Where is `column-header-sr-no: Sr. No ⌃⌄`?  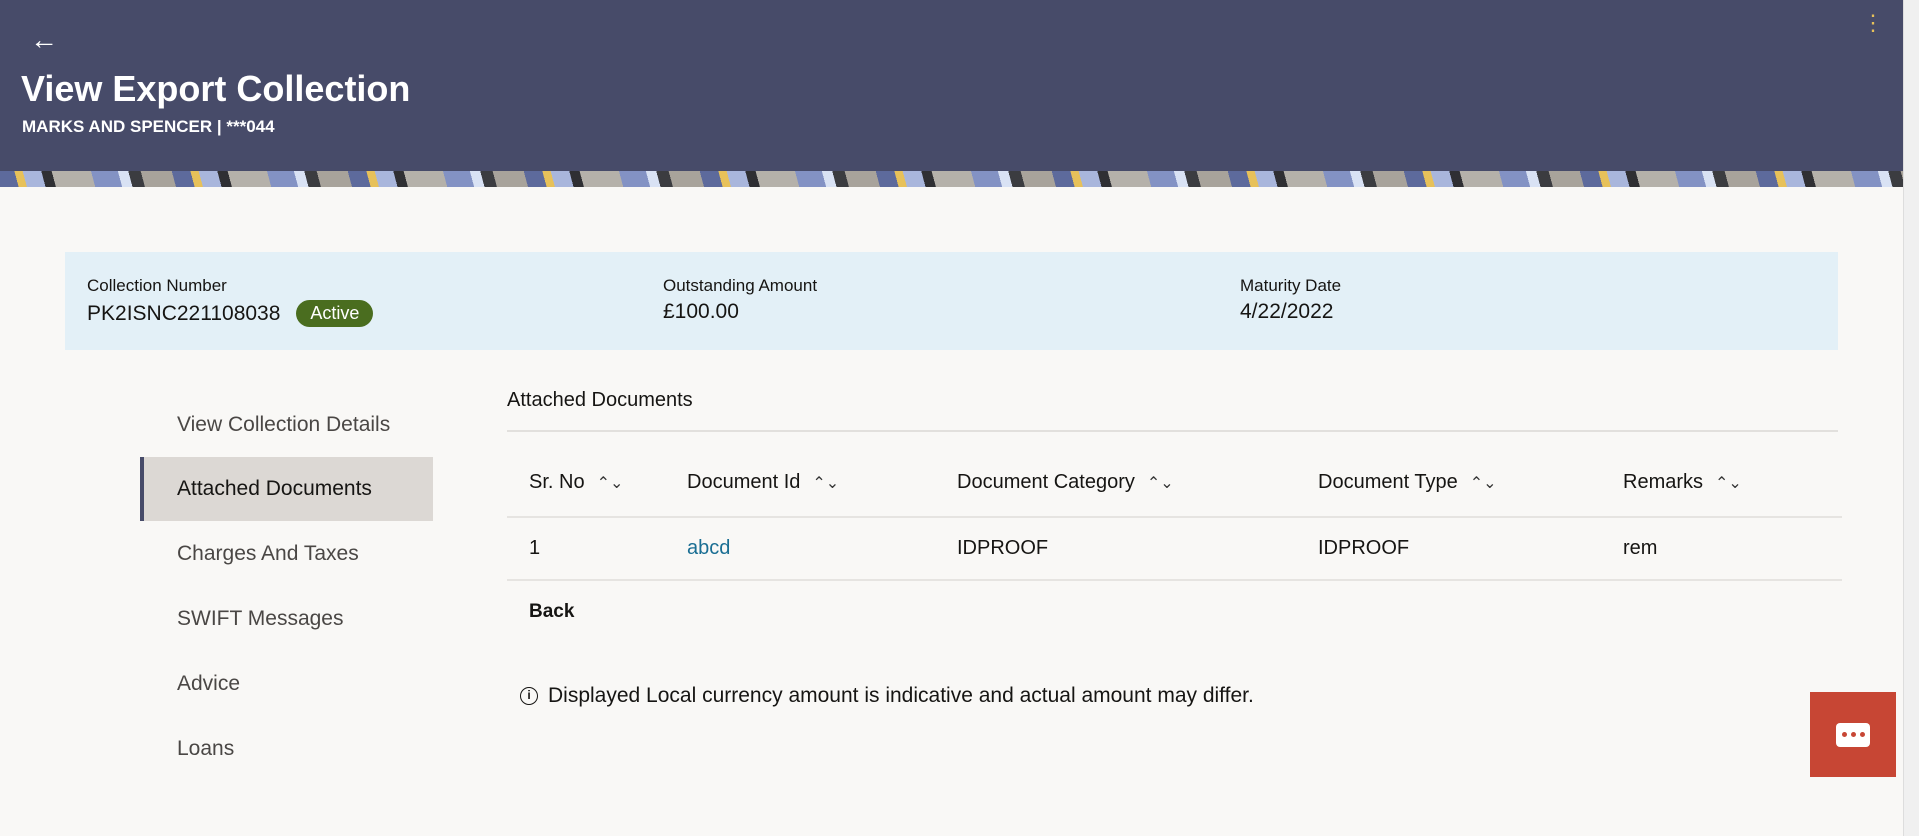
column-header-sr-no: Sr. No ⌃⌄ is located at coordinates (597, 483).